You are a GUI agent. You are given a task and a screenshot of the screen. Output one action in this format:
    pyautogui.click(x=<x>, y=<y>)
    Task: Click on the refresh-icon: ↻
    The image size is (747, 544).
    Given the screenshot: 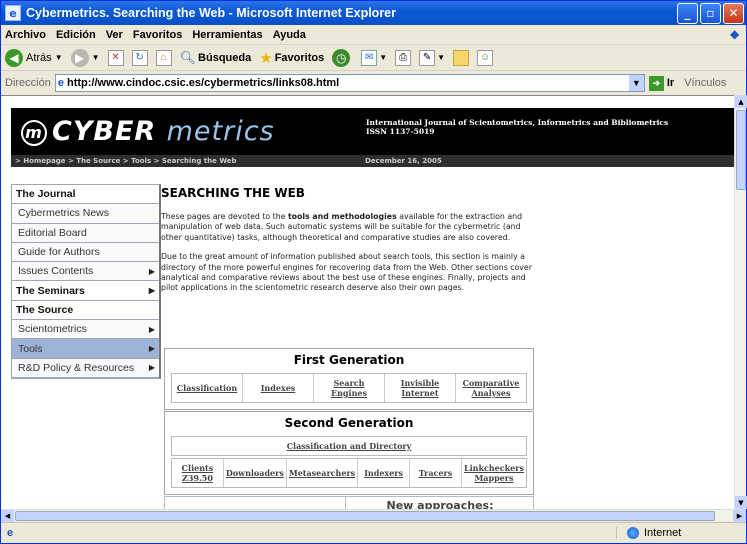 What is the action you would take?
    pyautogui.click(x=139, y=57)
    